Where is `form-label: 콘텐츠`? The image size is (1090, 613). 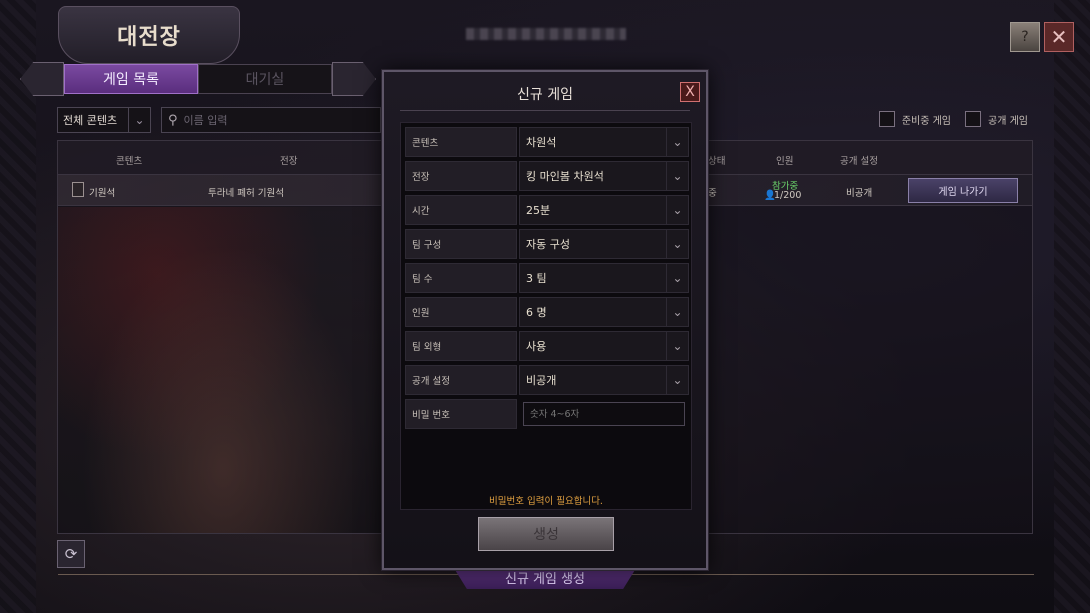
form-label: 콘텐츠 is located at coordinates (461, 142).